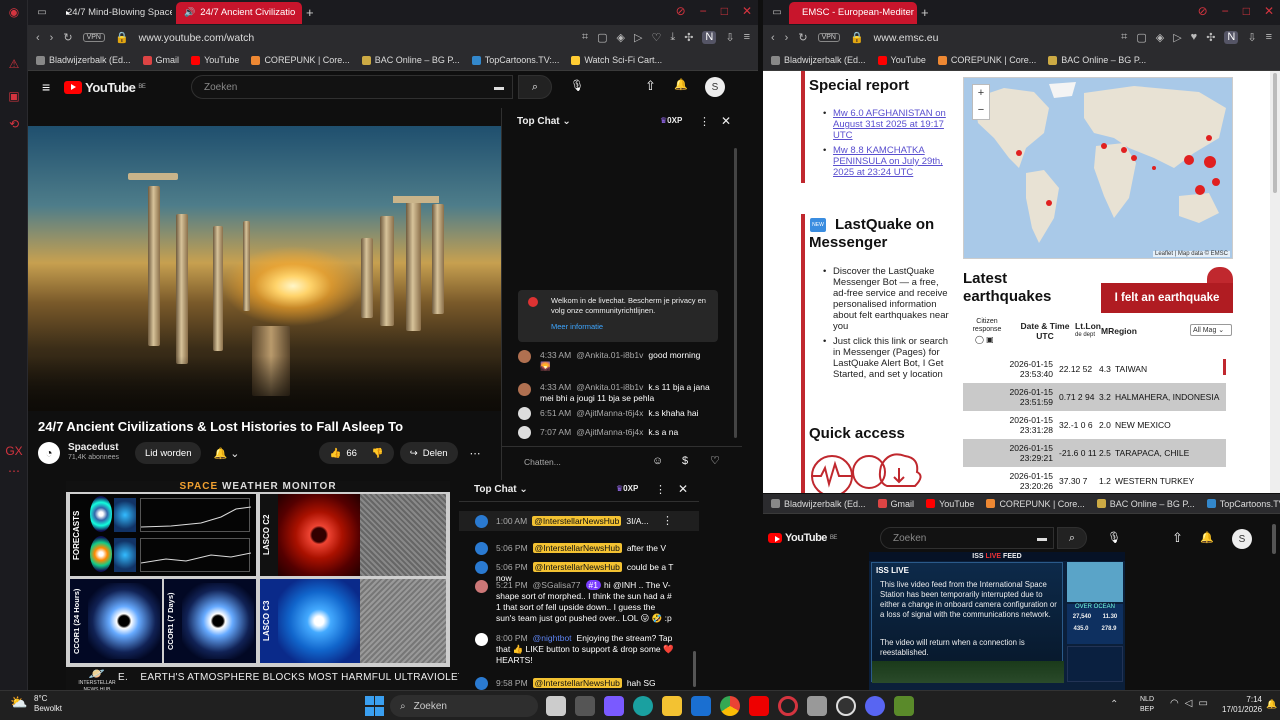 Image resolution: width=1280 pixels, height=720 pixels. I want to click on sidebar-gx-icon: GX, so click(14, 451).